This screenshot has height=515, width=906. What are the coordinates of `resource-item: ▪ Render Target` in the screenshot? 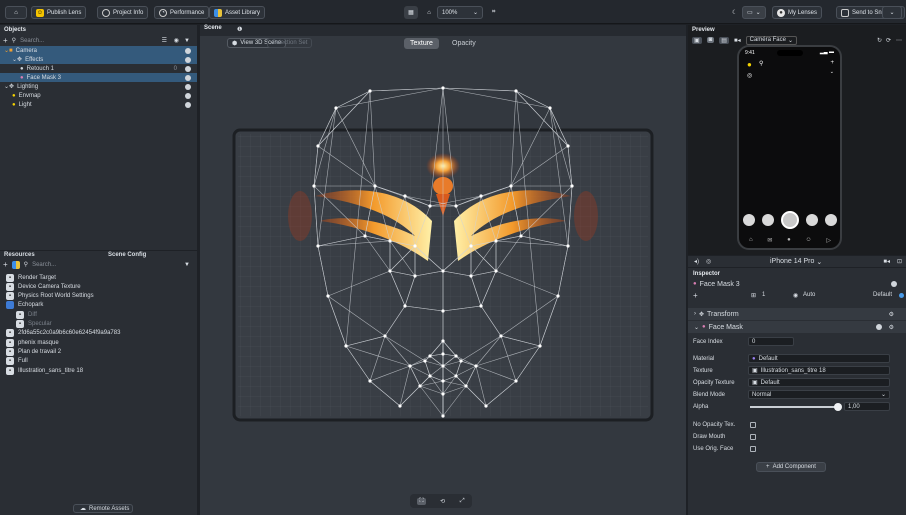 It's located at (98, 277).